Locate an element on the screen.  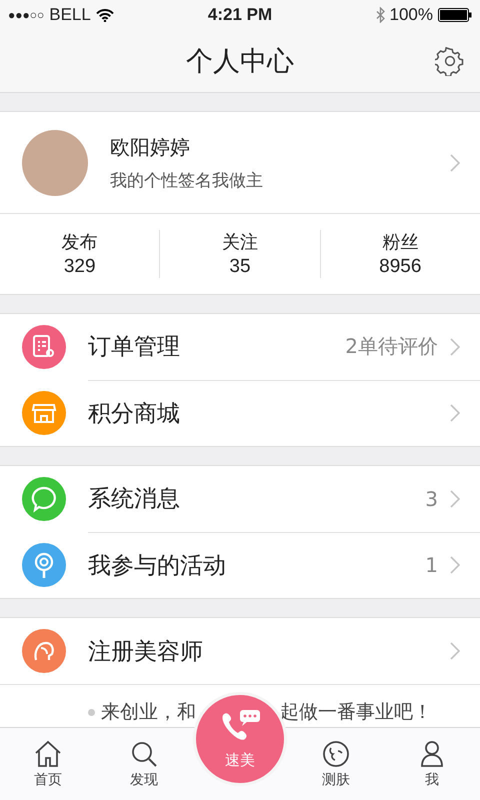
promo-text: 来创业，和 is located at coordinates (148, 712).